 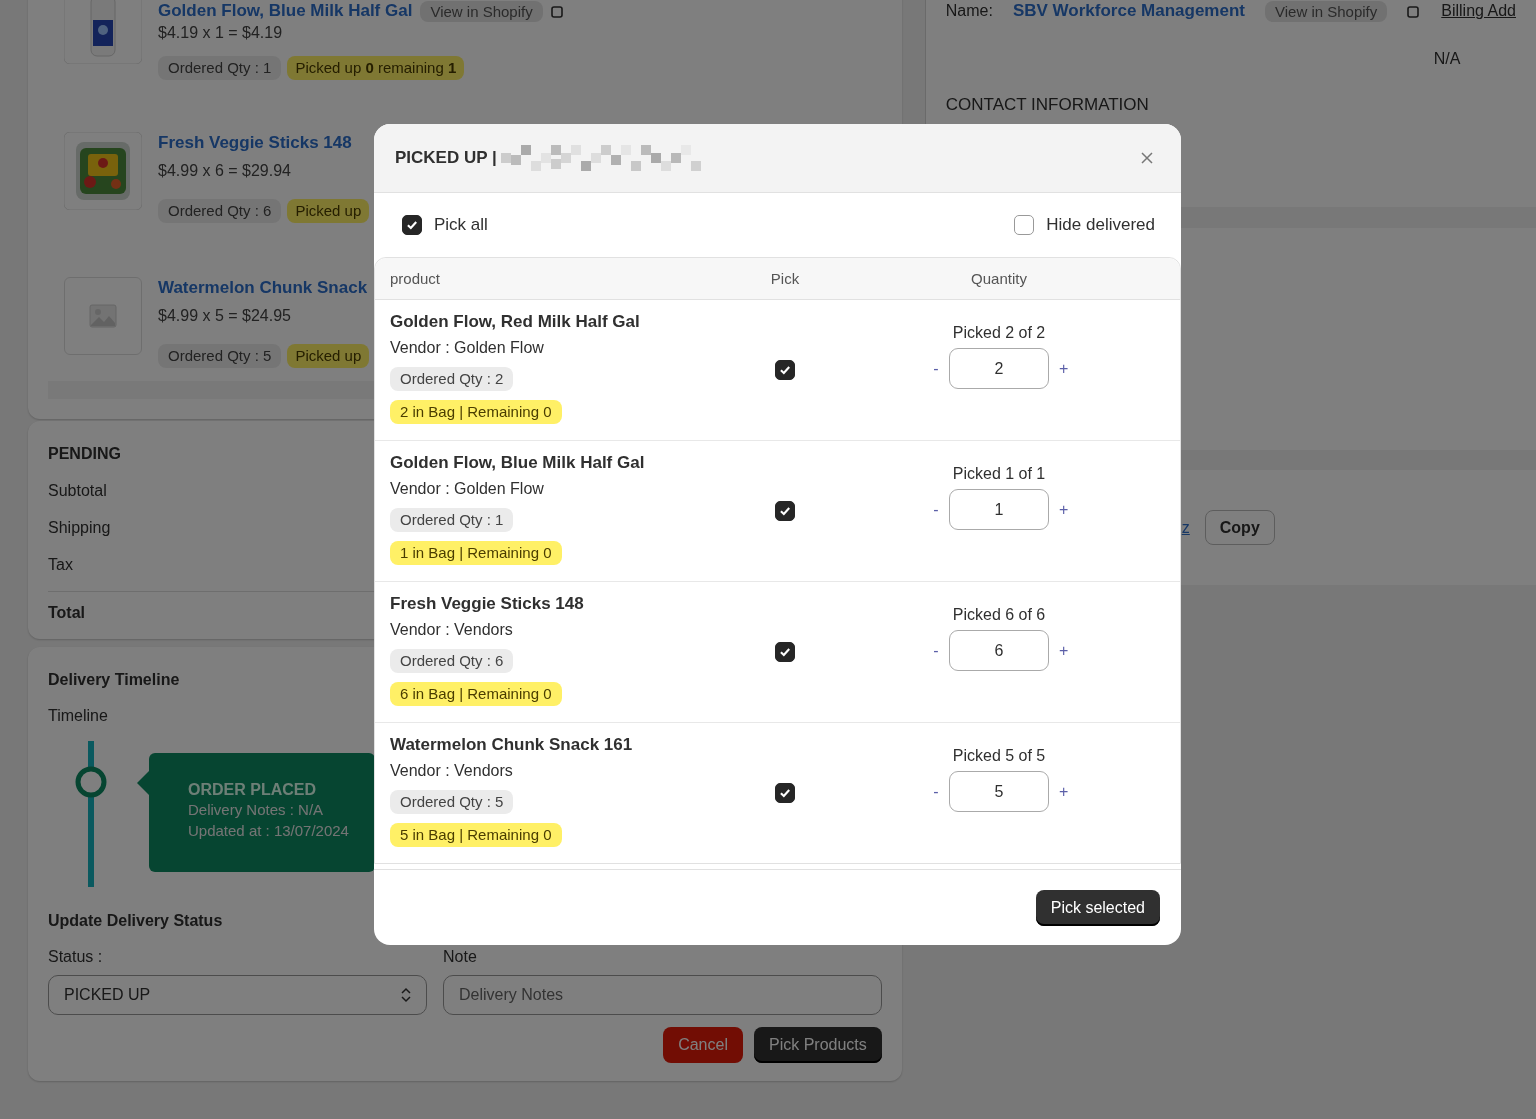 I want to click on in-bag-badge: 1 in Bag | Remaining 0, so click(x=476, y=553).